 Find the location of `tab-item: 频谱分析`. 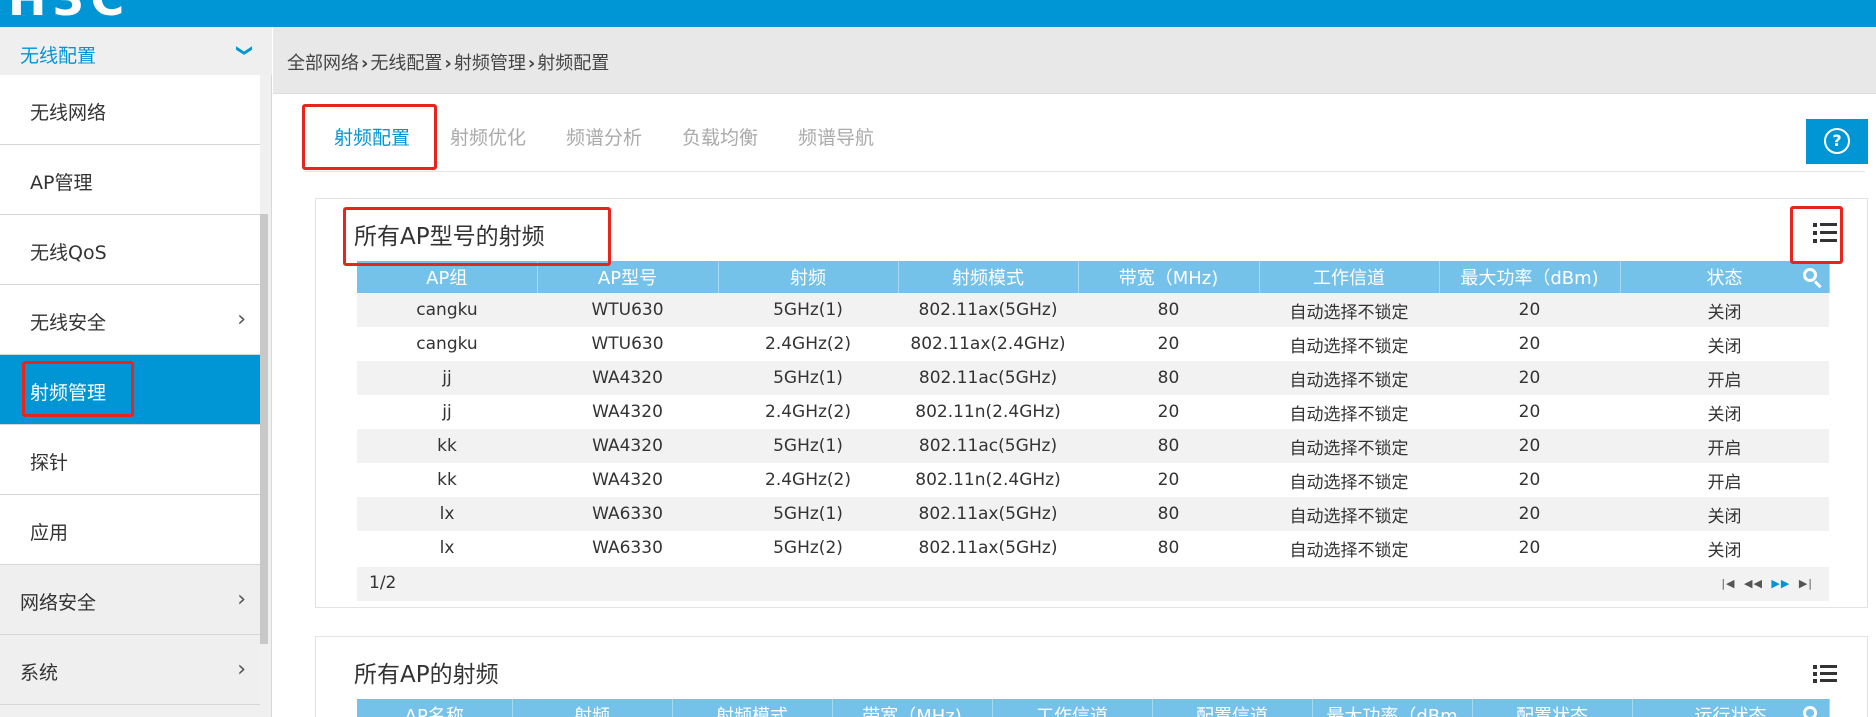

tab-item: 频谱分析 is located at coordinates (604, 136).